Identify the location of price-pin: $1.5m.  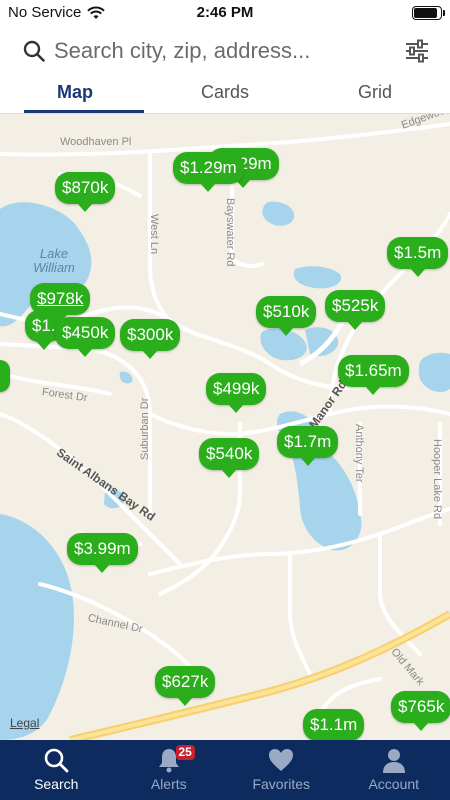
(418, 257).